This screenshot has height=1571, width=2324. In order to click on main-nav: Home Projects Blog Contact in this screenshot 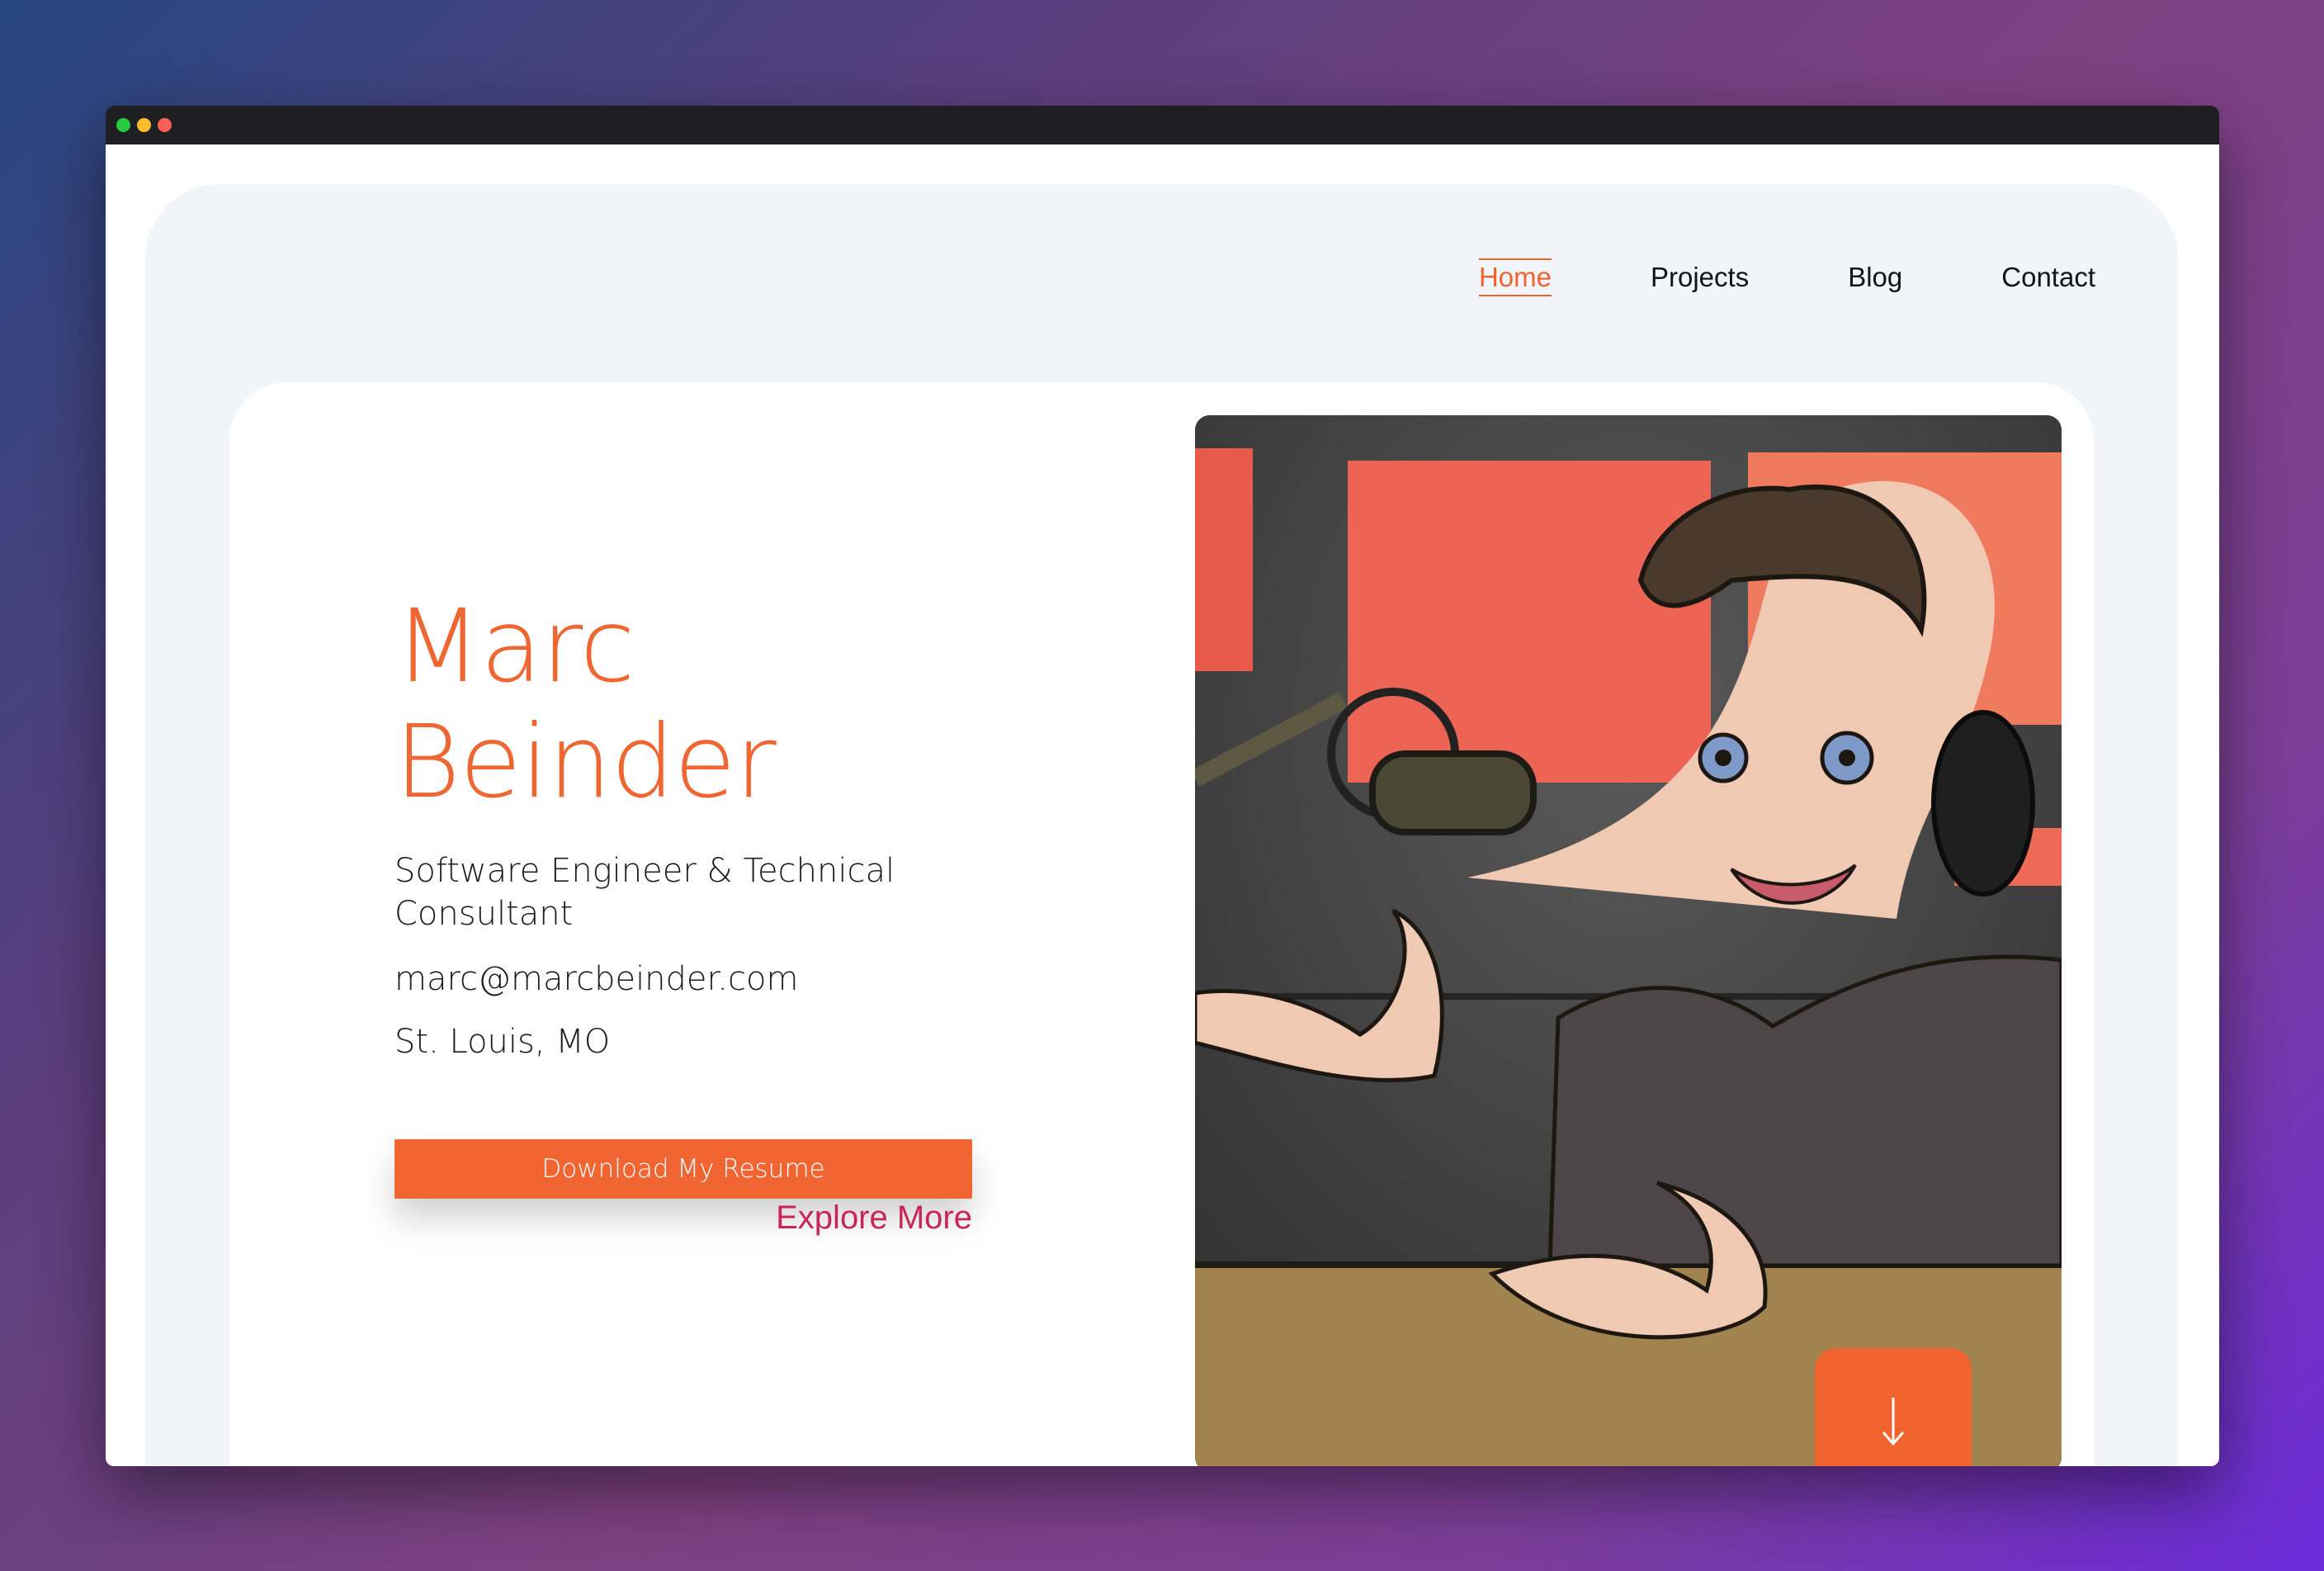, I will do `click(1786, 277)`.